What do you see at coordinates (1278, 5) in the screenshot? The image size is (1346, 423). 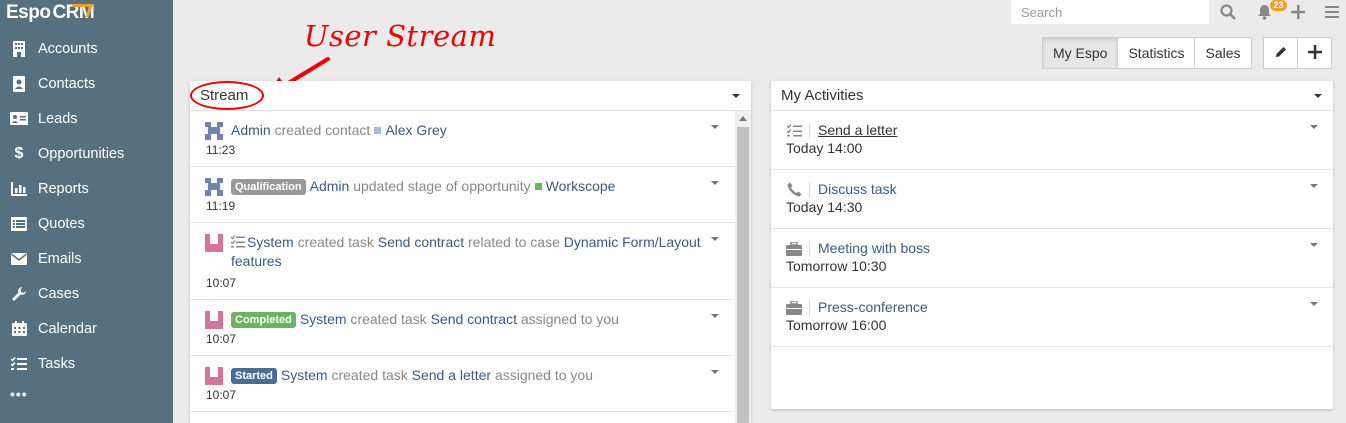 I see `notification-count-badge: 23` at bounding box center [1278, 5].